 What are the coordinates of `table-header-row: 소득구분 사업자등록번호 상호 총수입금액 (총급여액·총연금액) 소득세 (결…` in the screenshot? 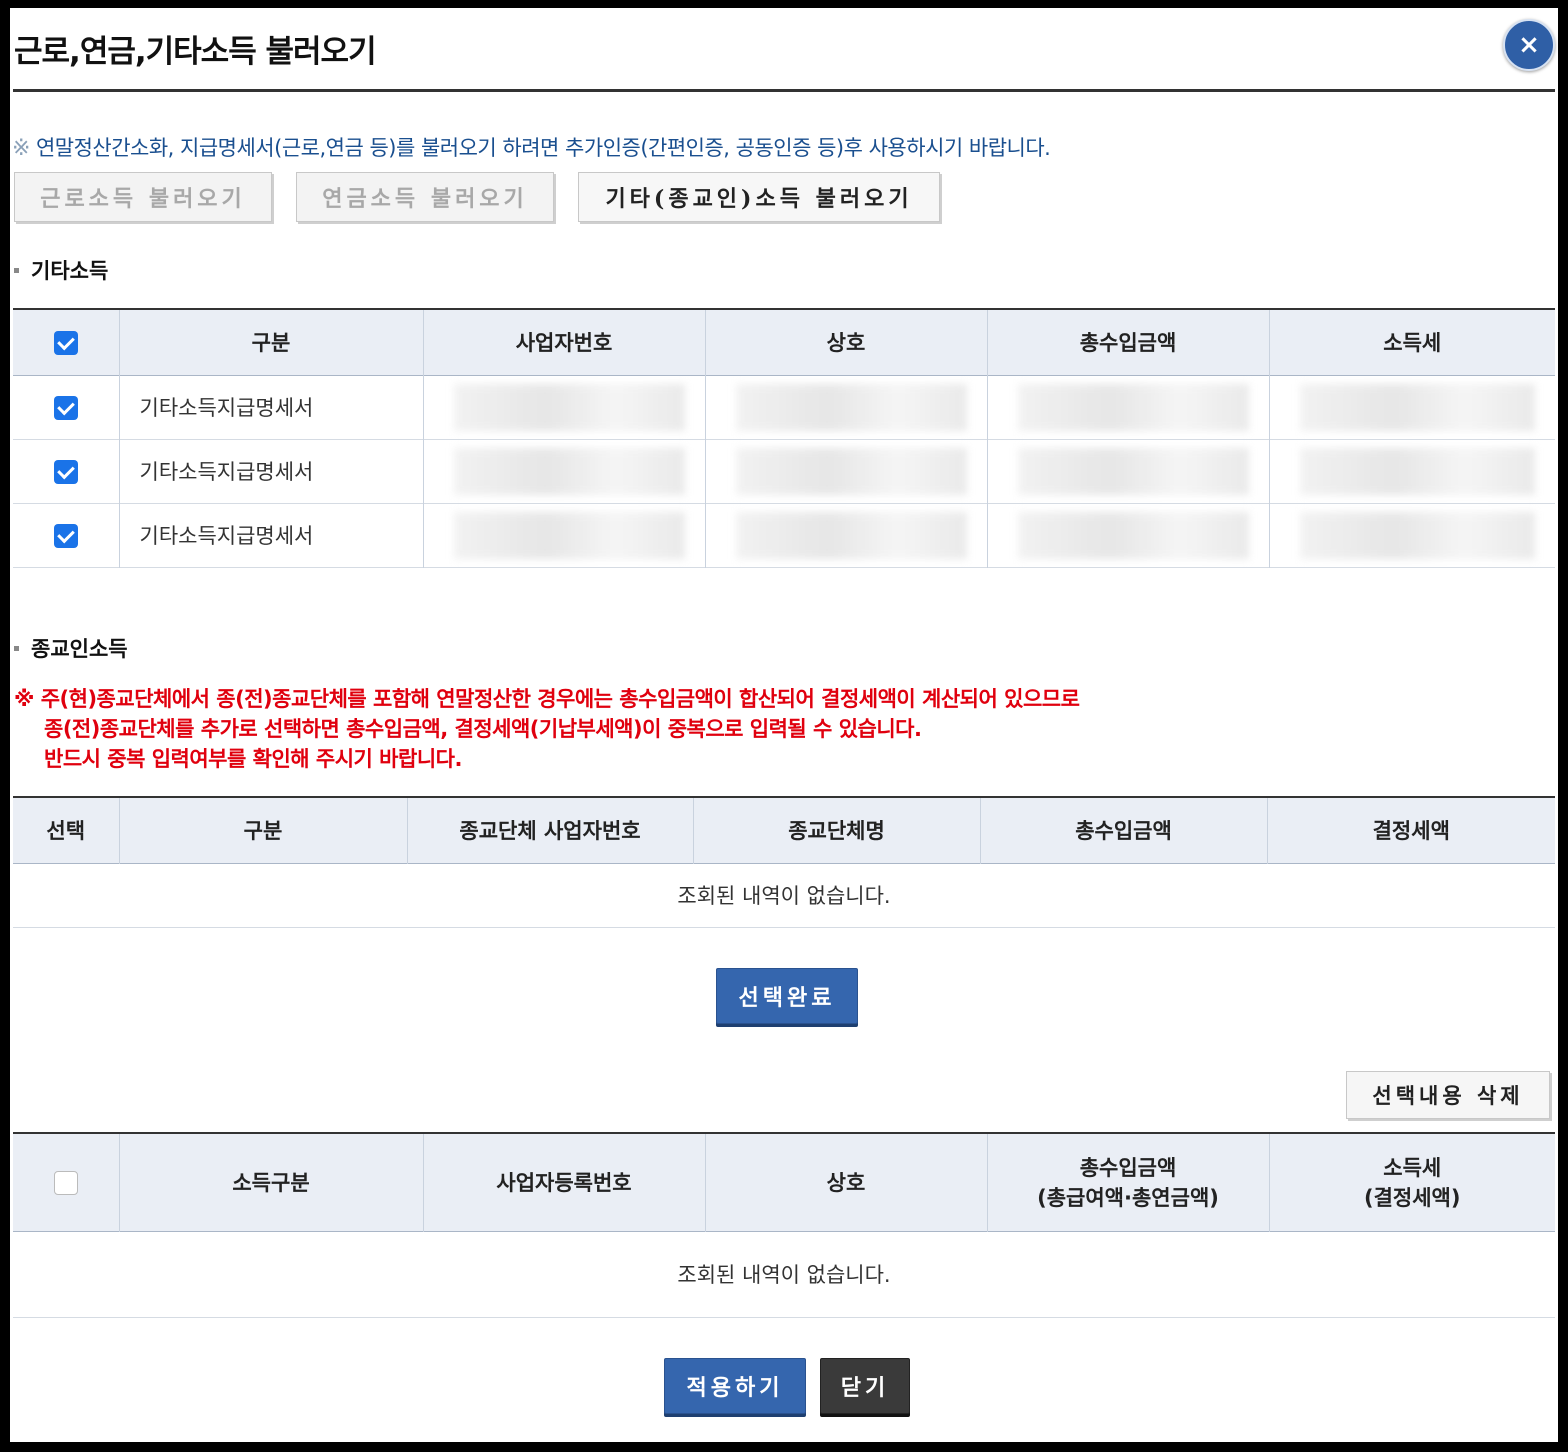 It's located at (784, 1182).